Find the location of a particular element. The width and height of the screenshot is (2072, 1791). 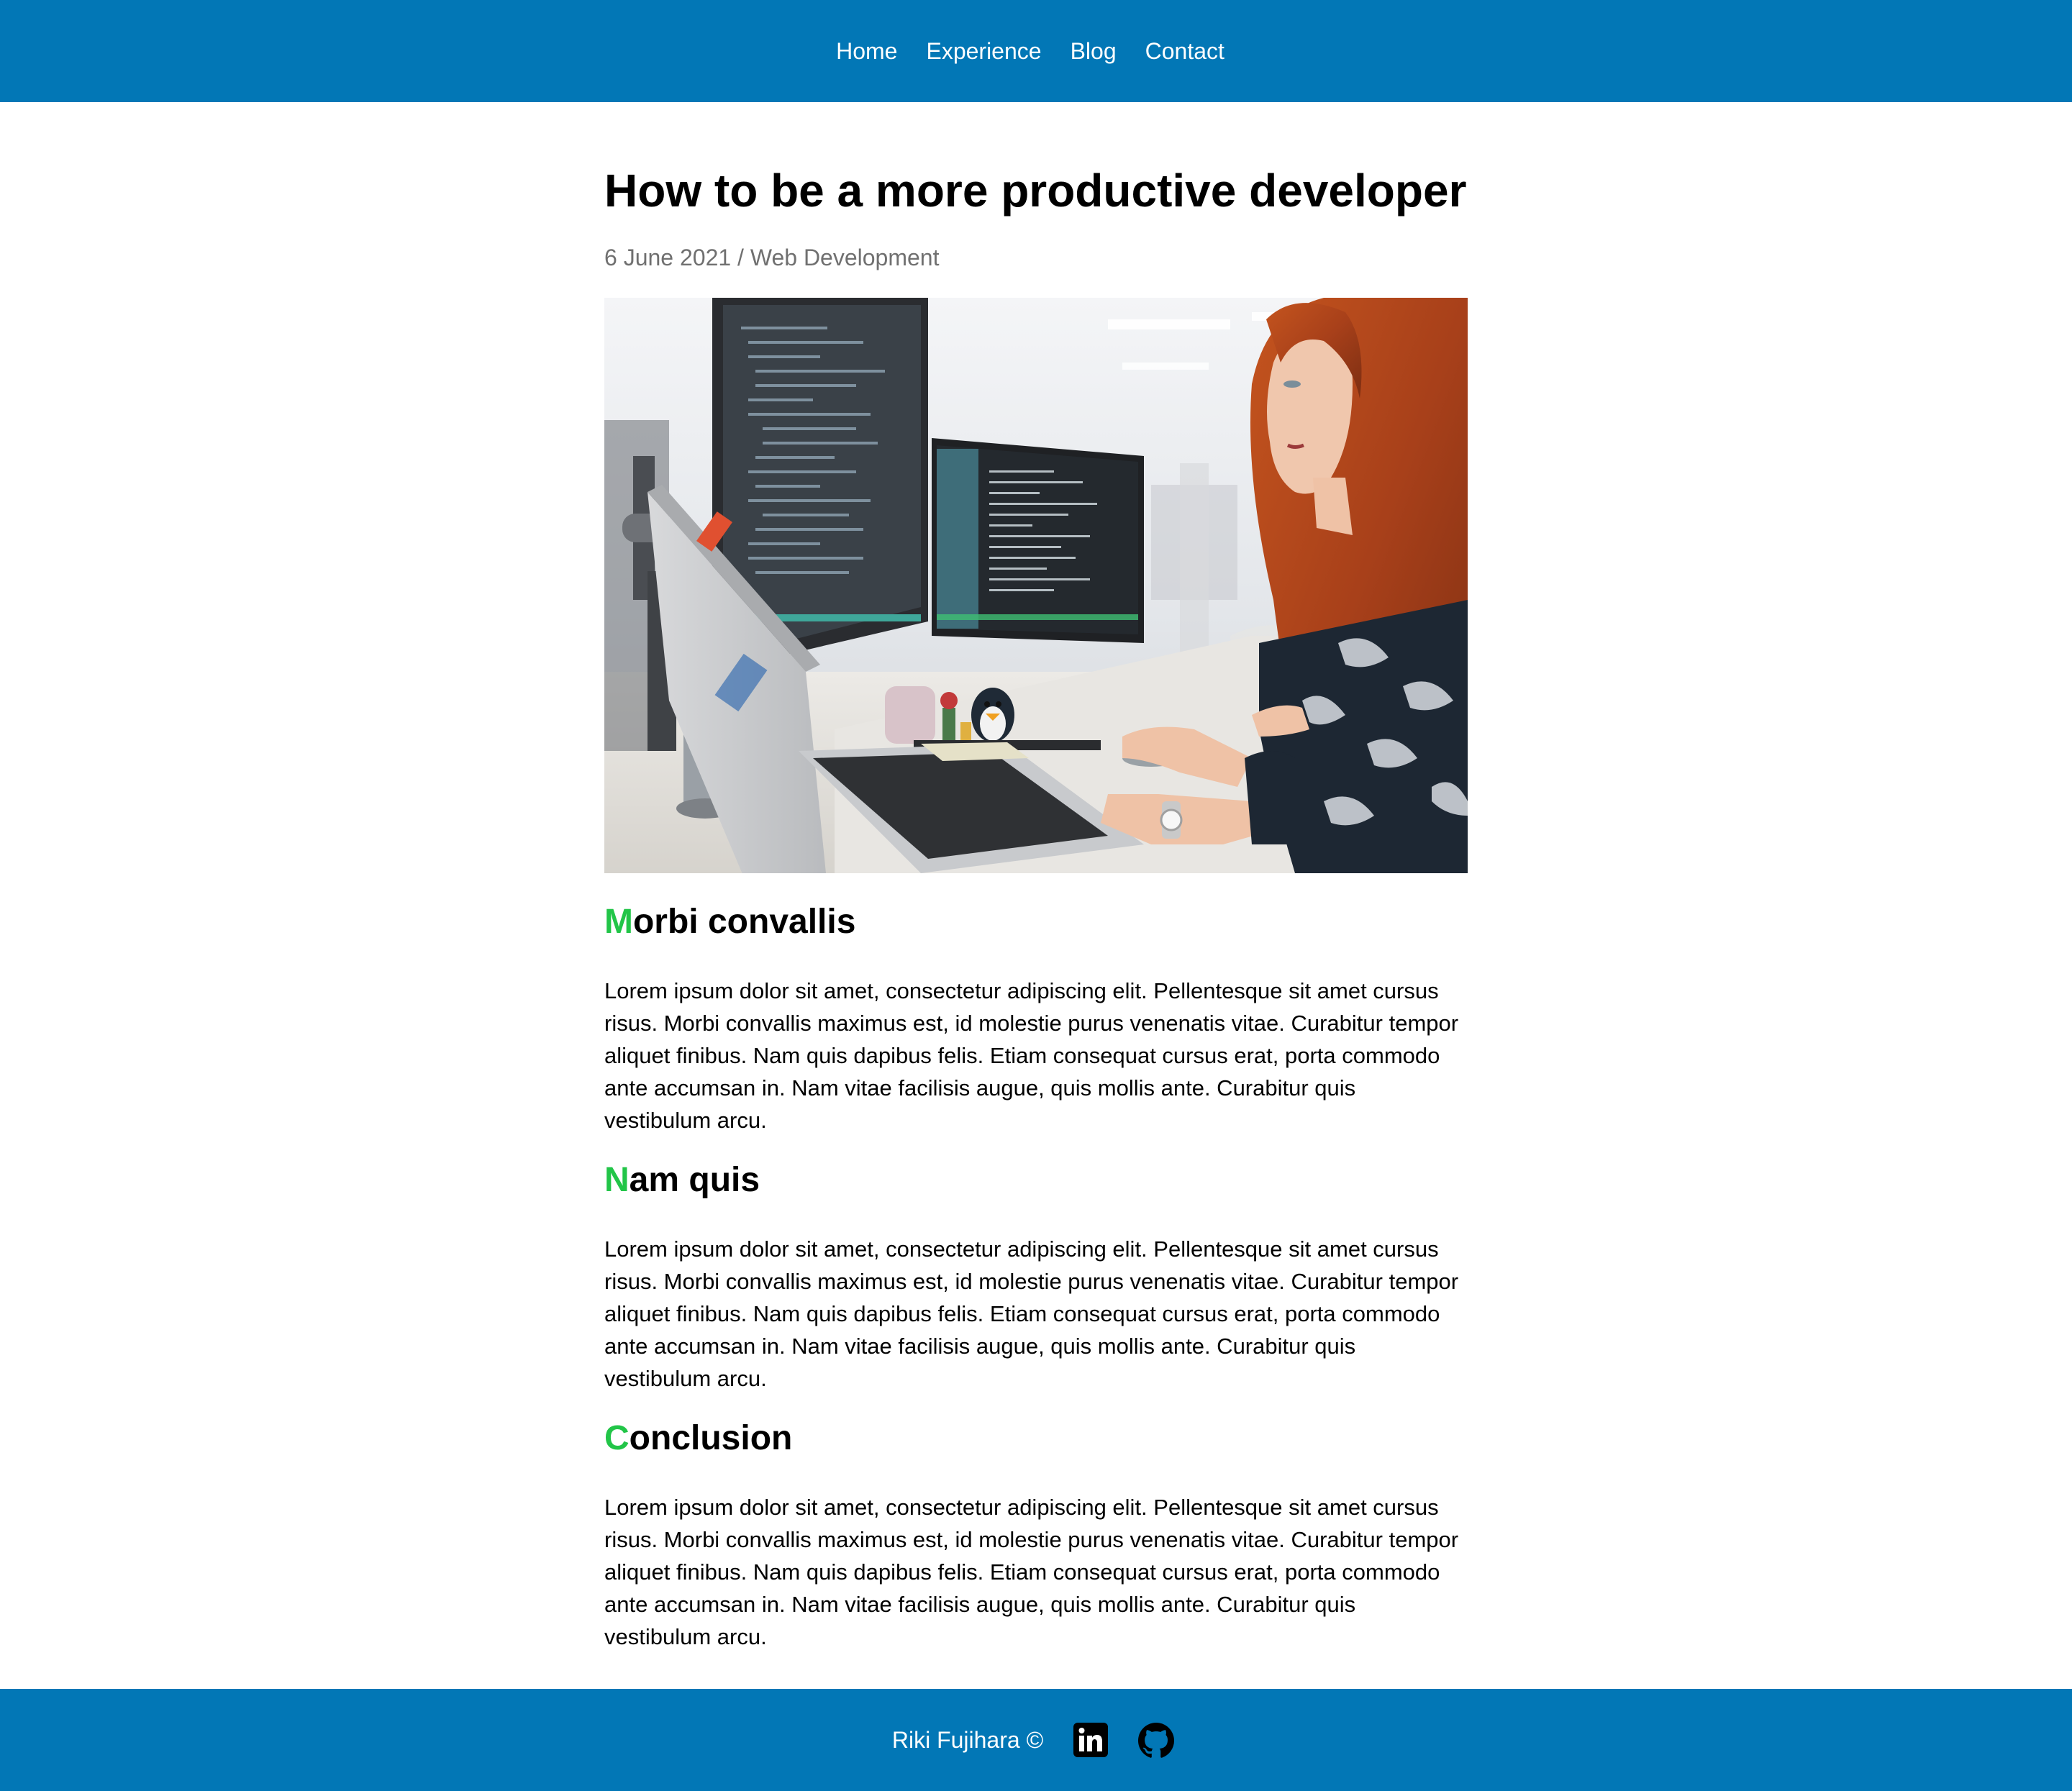

nav-blog-link: Blog is located at coordinates (1094, 51).